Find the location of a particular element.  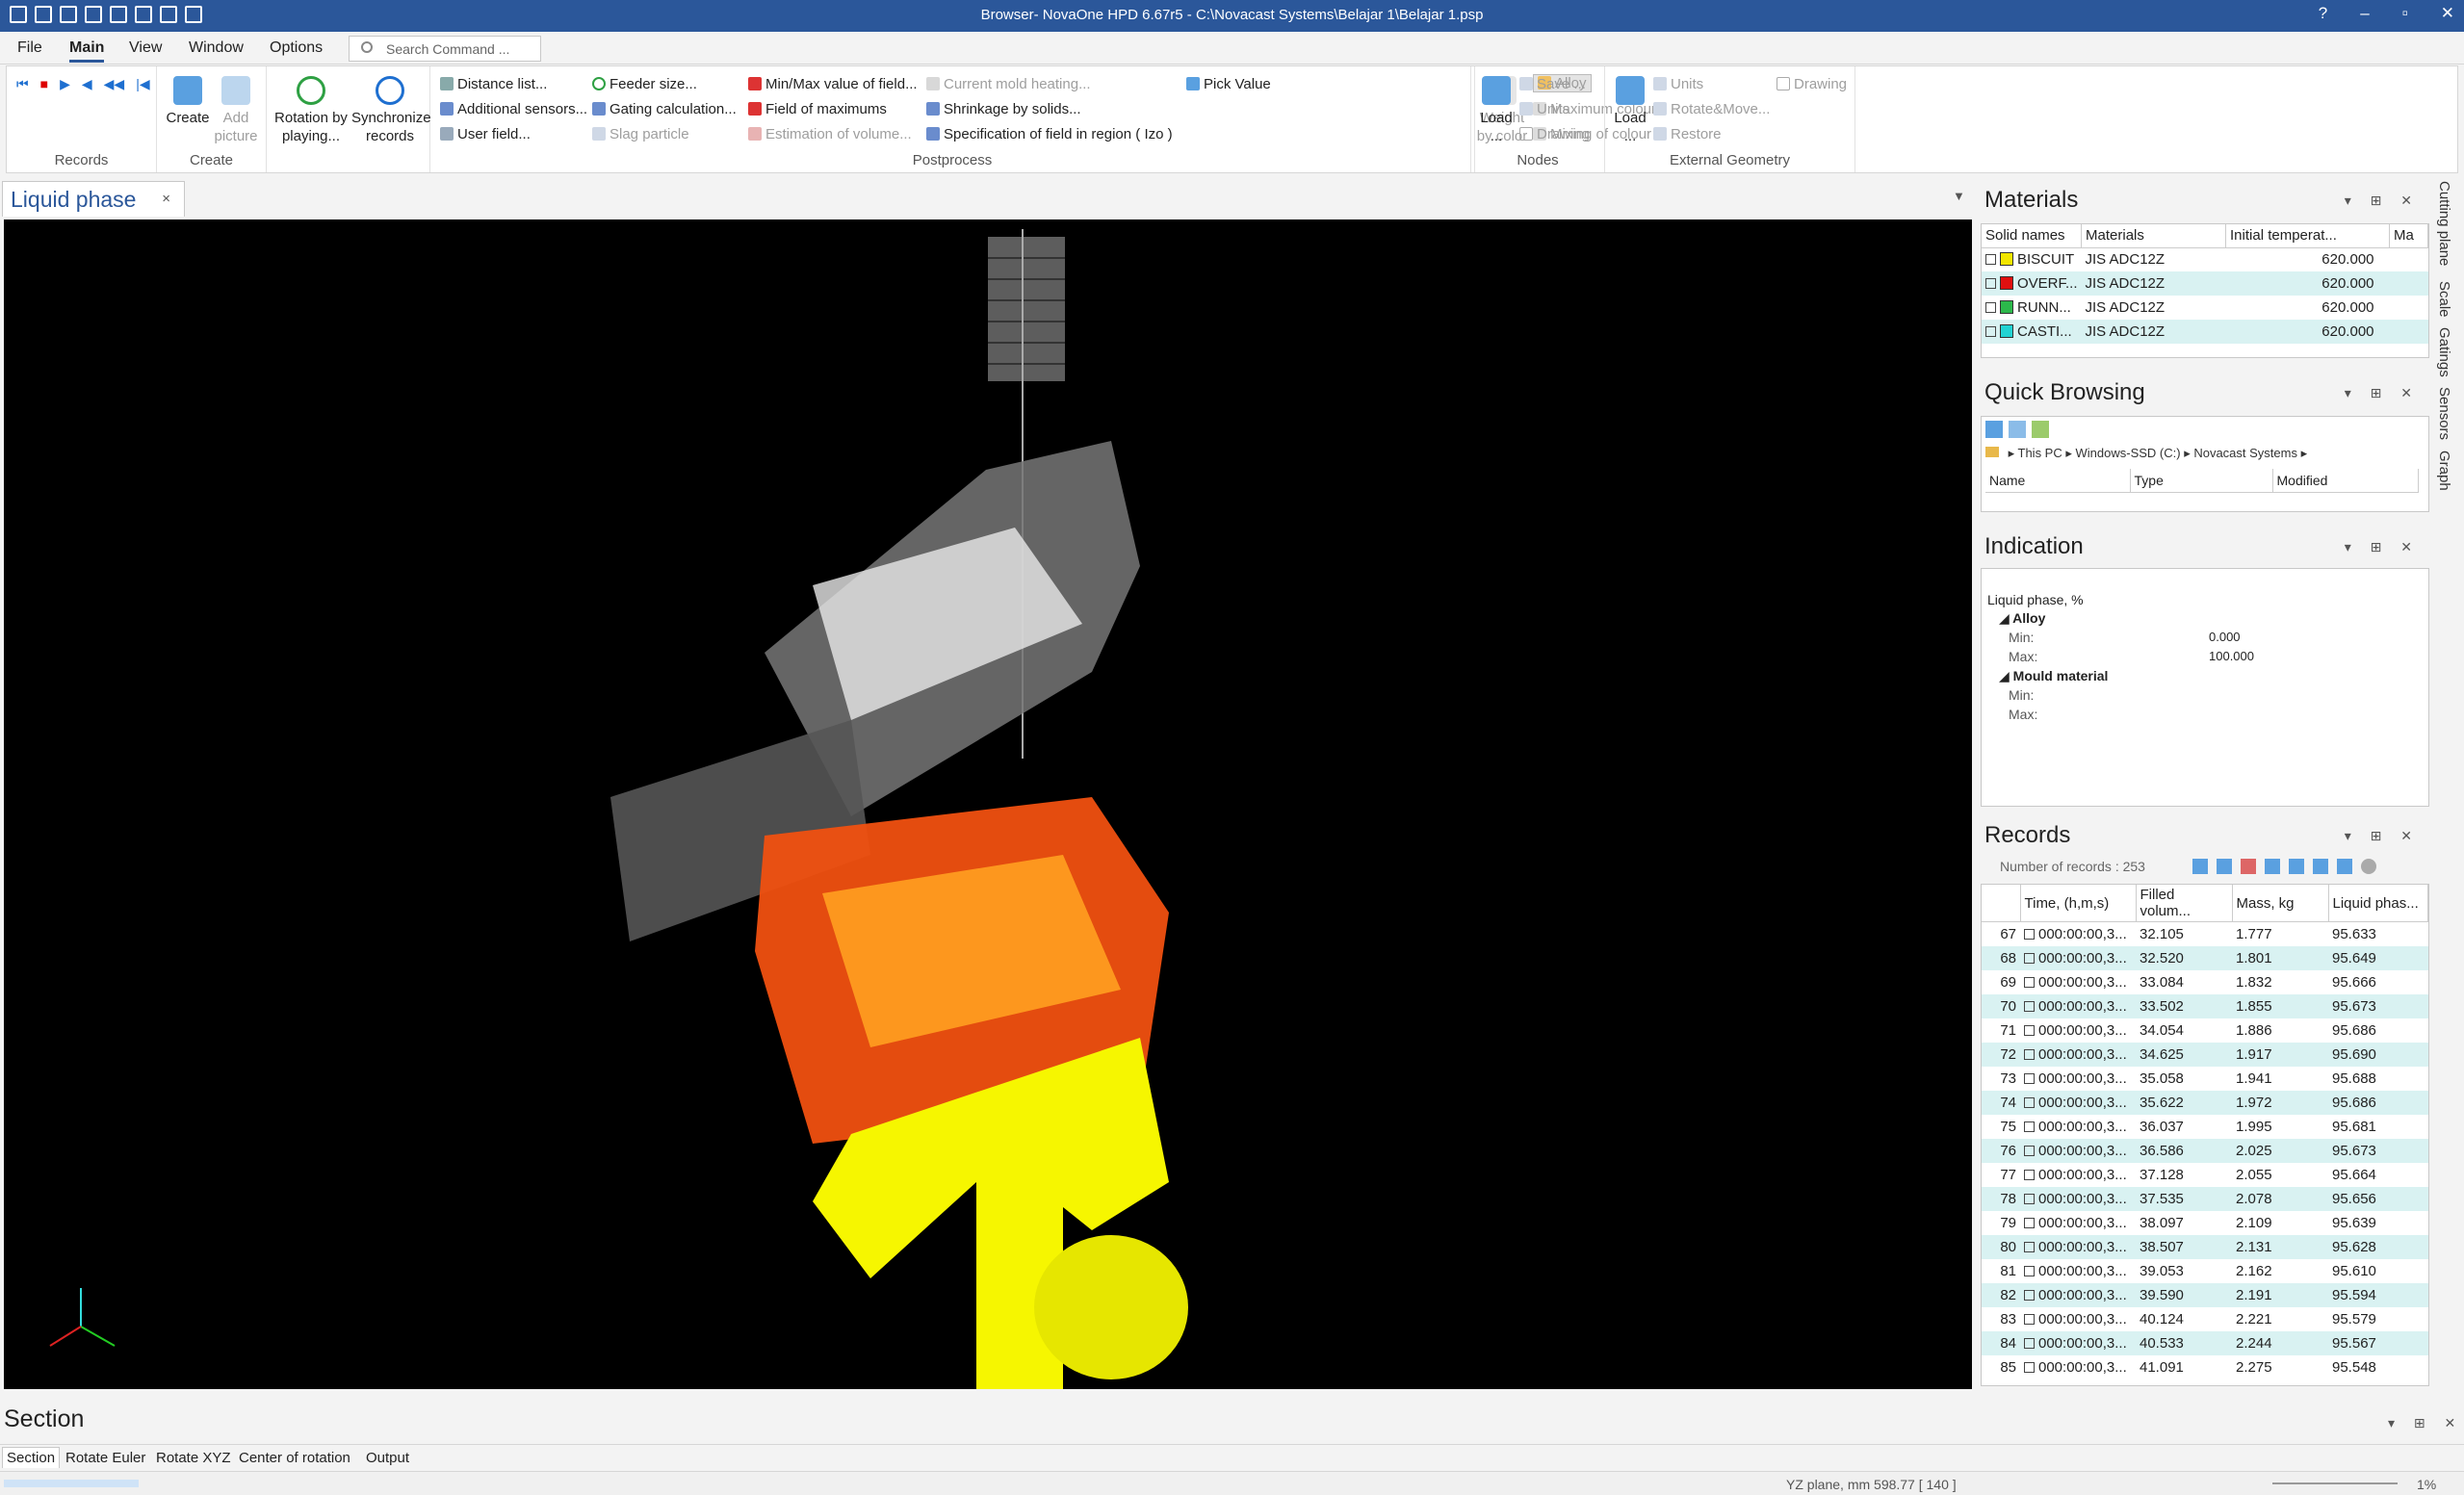

rewind-icon: ◀◀ is located at coordinates (114, 84).